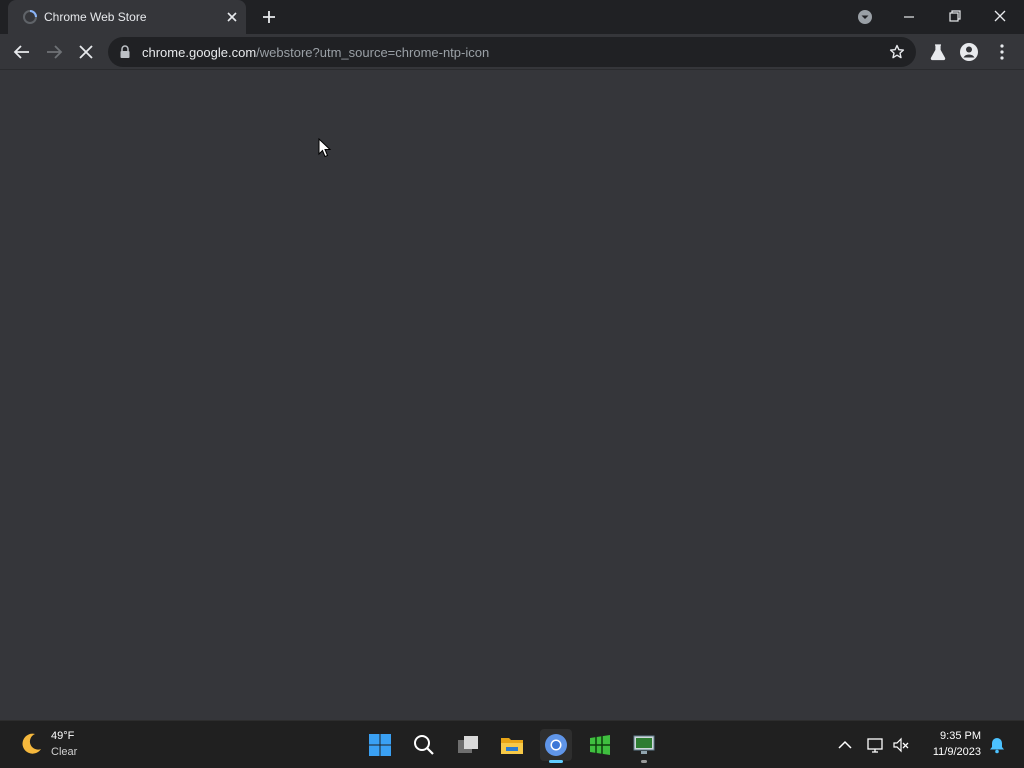 The height and width of the screenshot is (768, 1024). I want to click on running-app-indicator, so click(644, 761).